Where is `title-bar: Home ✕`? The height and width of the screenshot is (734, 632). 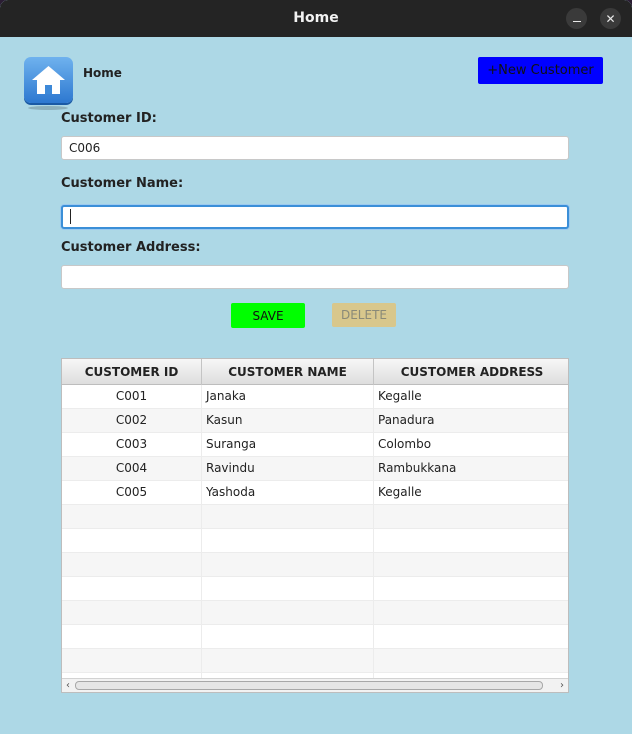
title-bar: Home ✕ is located at coordinates (316, 18).